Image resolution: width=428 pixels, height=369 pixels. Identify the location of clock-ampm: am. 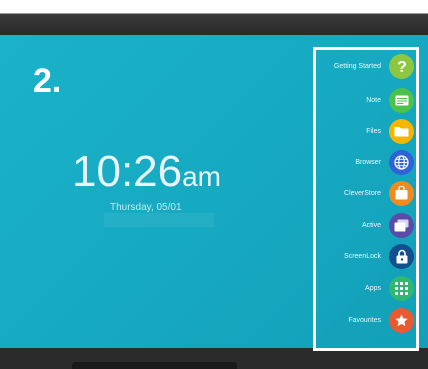
(202, 176).